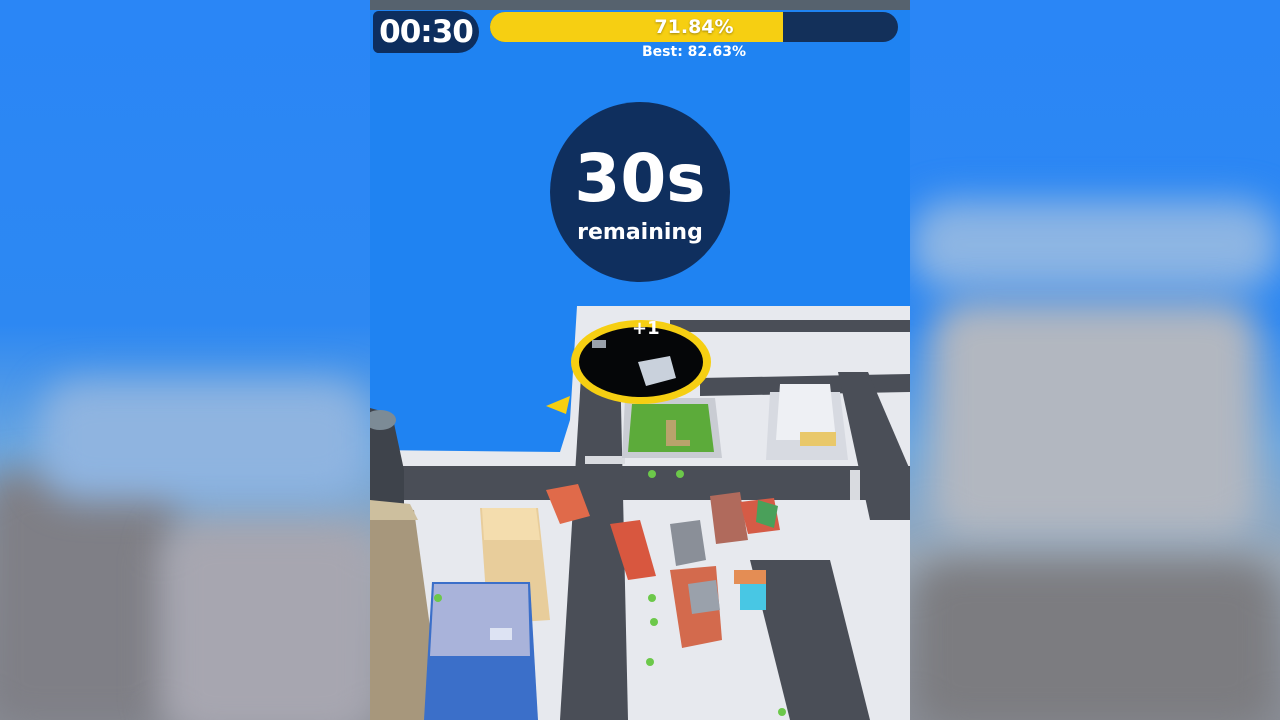  I want to click on timer-text: 00:30, so click(426, 32).